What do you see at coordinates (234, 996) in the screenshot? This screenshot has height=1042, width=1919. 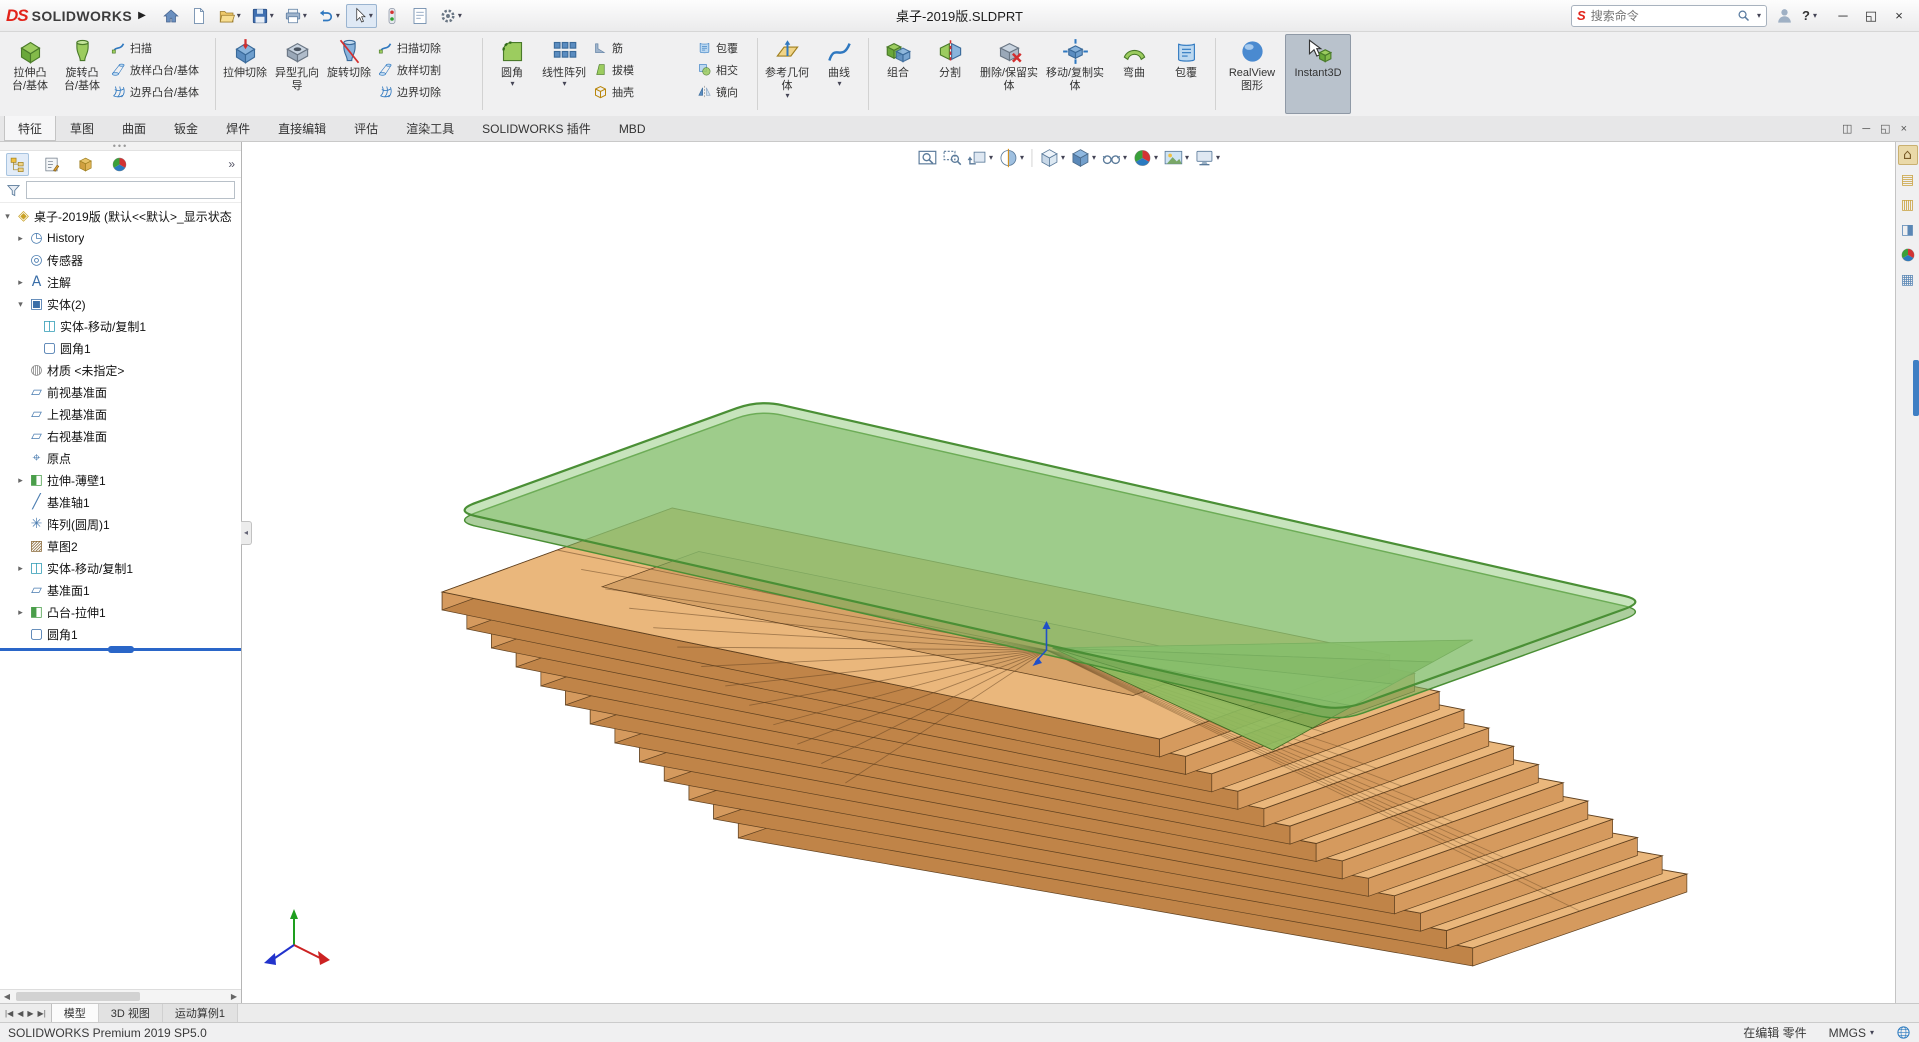 I see `scroll-right-icon: ▶` at bounding box center [234, 996].